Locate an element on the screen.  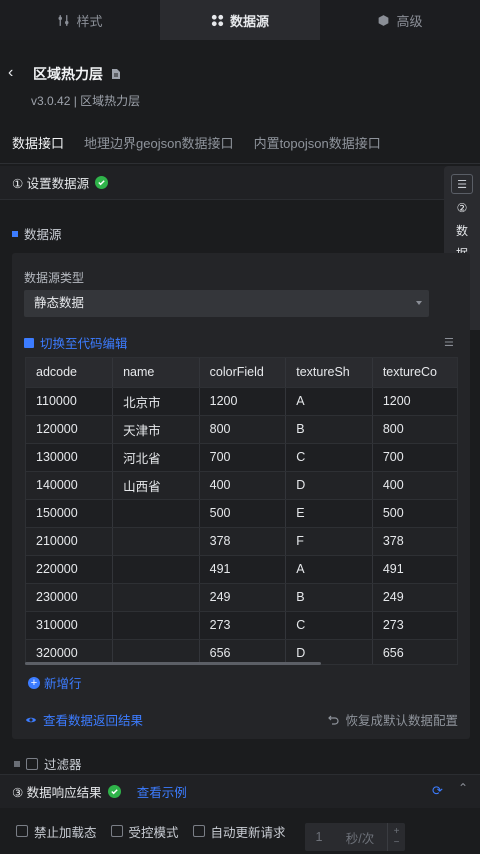
table-cell: 220000 is located at coordinates (70, 569).